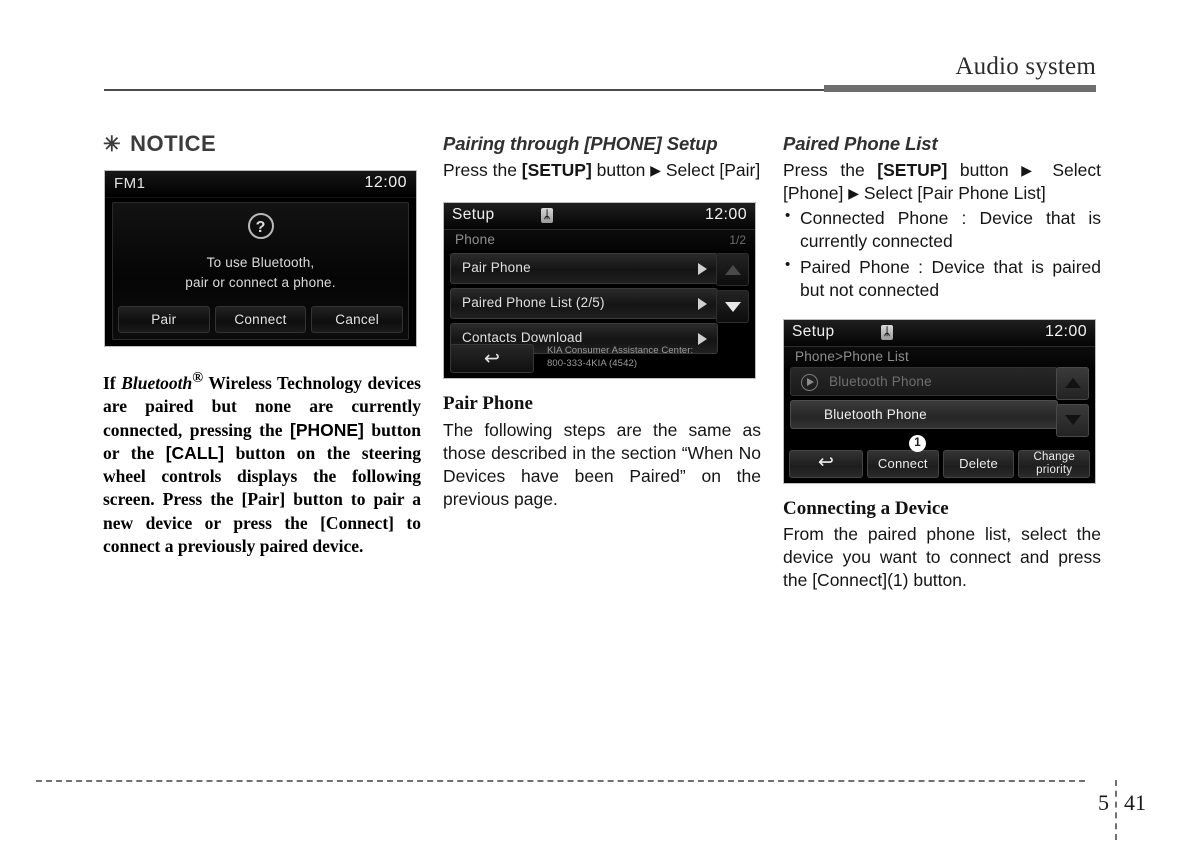 This screenshot has height=861, width=1200. What do you see at coordinates (488, 404) in the screenshot?
I see `pair-phone-subheading: Pair Phone` at bounding box center [488, 404].